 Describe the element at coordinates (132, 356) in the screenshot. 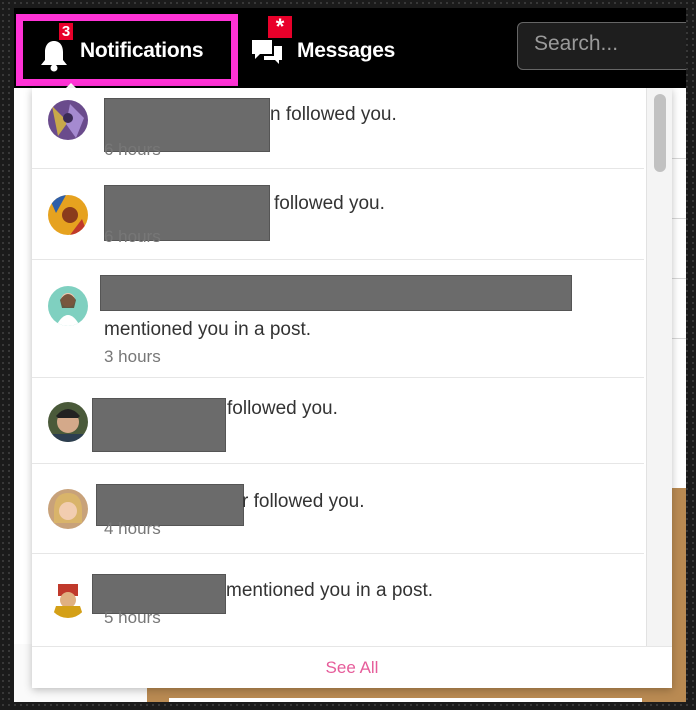

I see `notification-time: 3 hours` at that location.